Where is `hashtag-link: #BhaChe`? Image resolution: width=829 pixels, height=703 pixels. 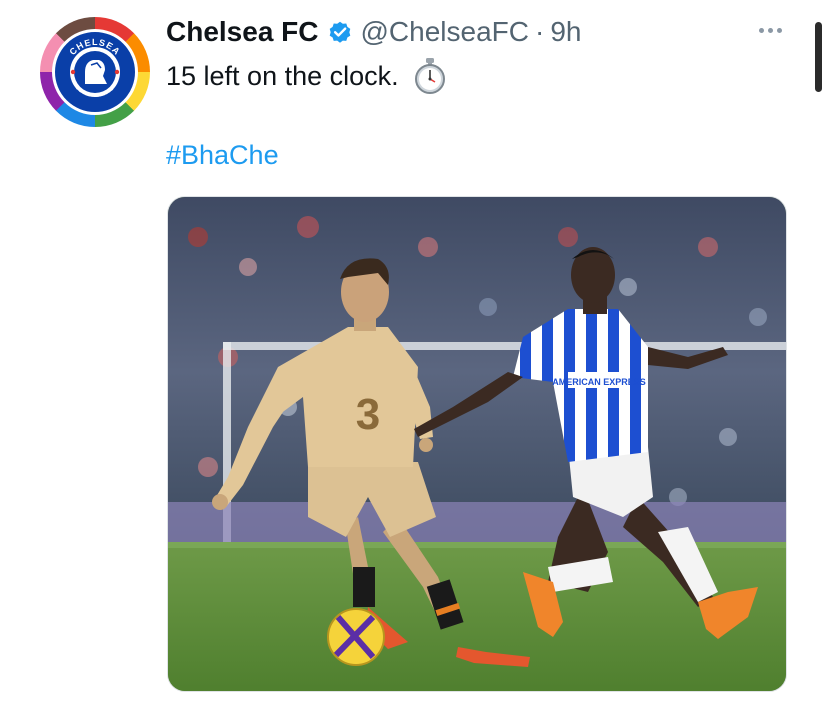
hashtag-link: #BhaChe is located at coordinates (222, 155).